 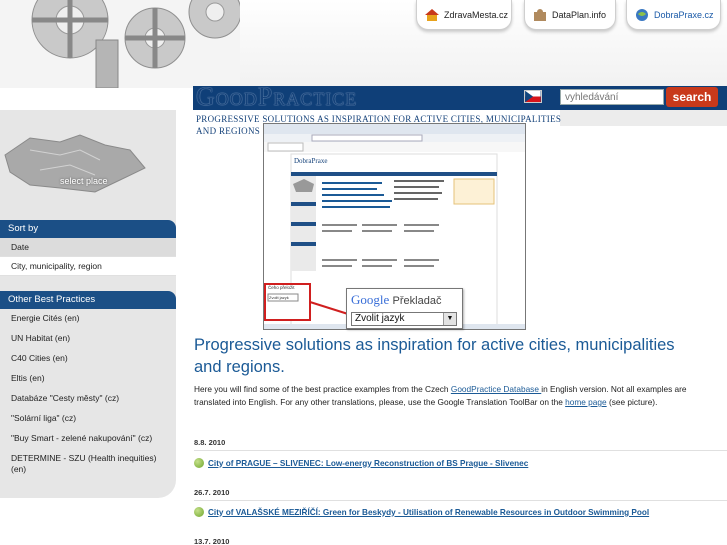 I want to click on best-practice-link: UN Habitat (en), so click(x=91, y=338).